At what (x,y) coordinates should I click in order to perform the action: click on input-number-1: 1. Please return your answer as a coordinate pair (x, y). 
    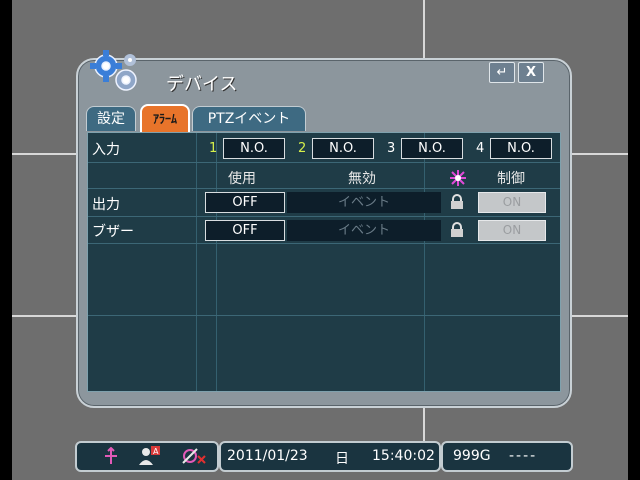
    Looking at the image, I should click on (213, 148).